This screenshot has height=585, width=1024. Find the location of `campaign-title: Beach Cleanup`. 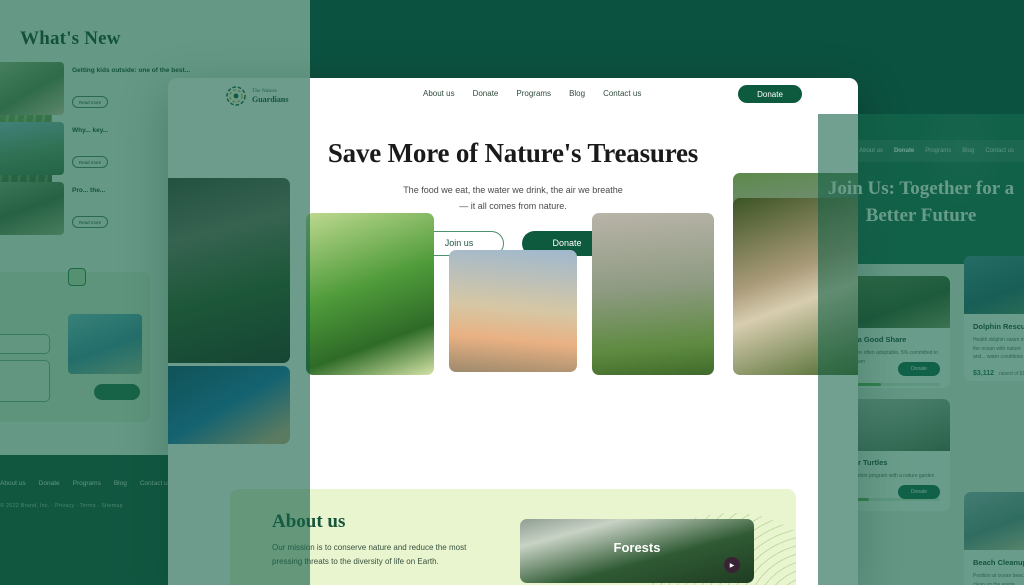

campaign-title: Beach Cleanup is located at coordinates (998, 562).